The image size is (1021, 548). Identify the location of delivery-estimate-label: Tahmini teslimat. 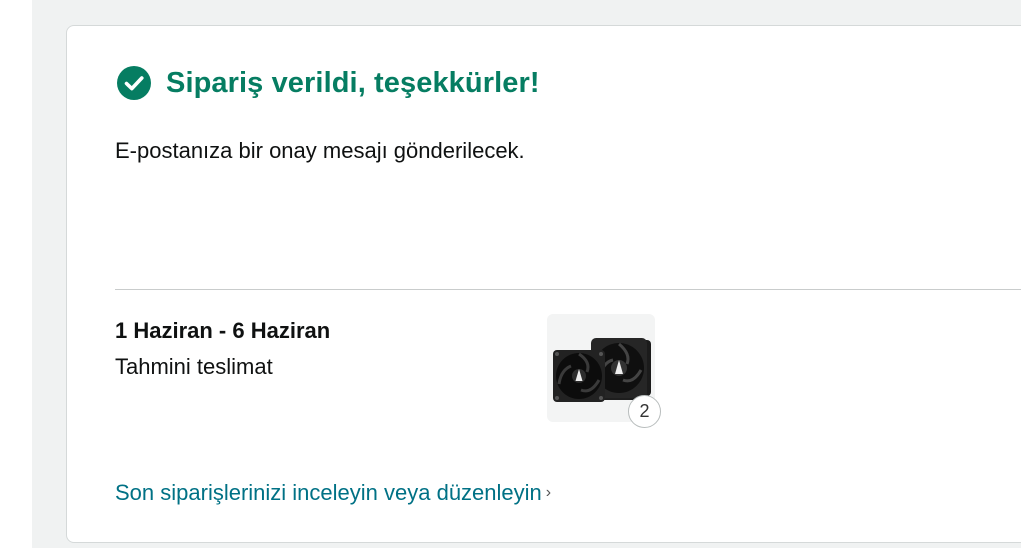
(194, 366).